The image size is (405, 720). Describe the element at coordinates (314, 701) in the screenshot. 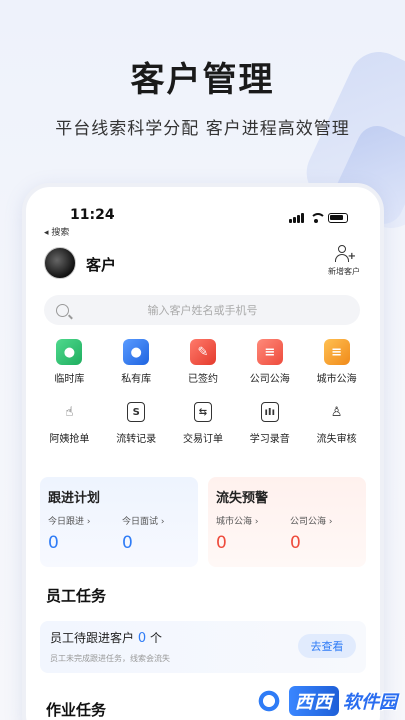

I see `watermark-text: 西西` at that location.